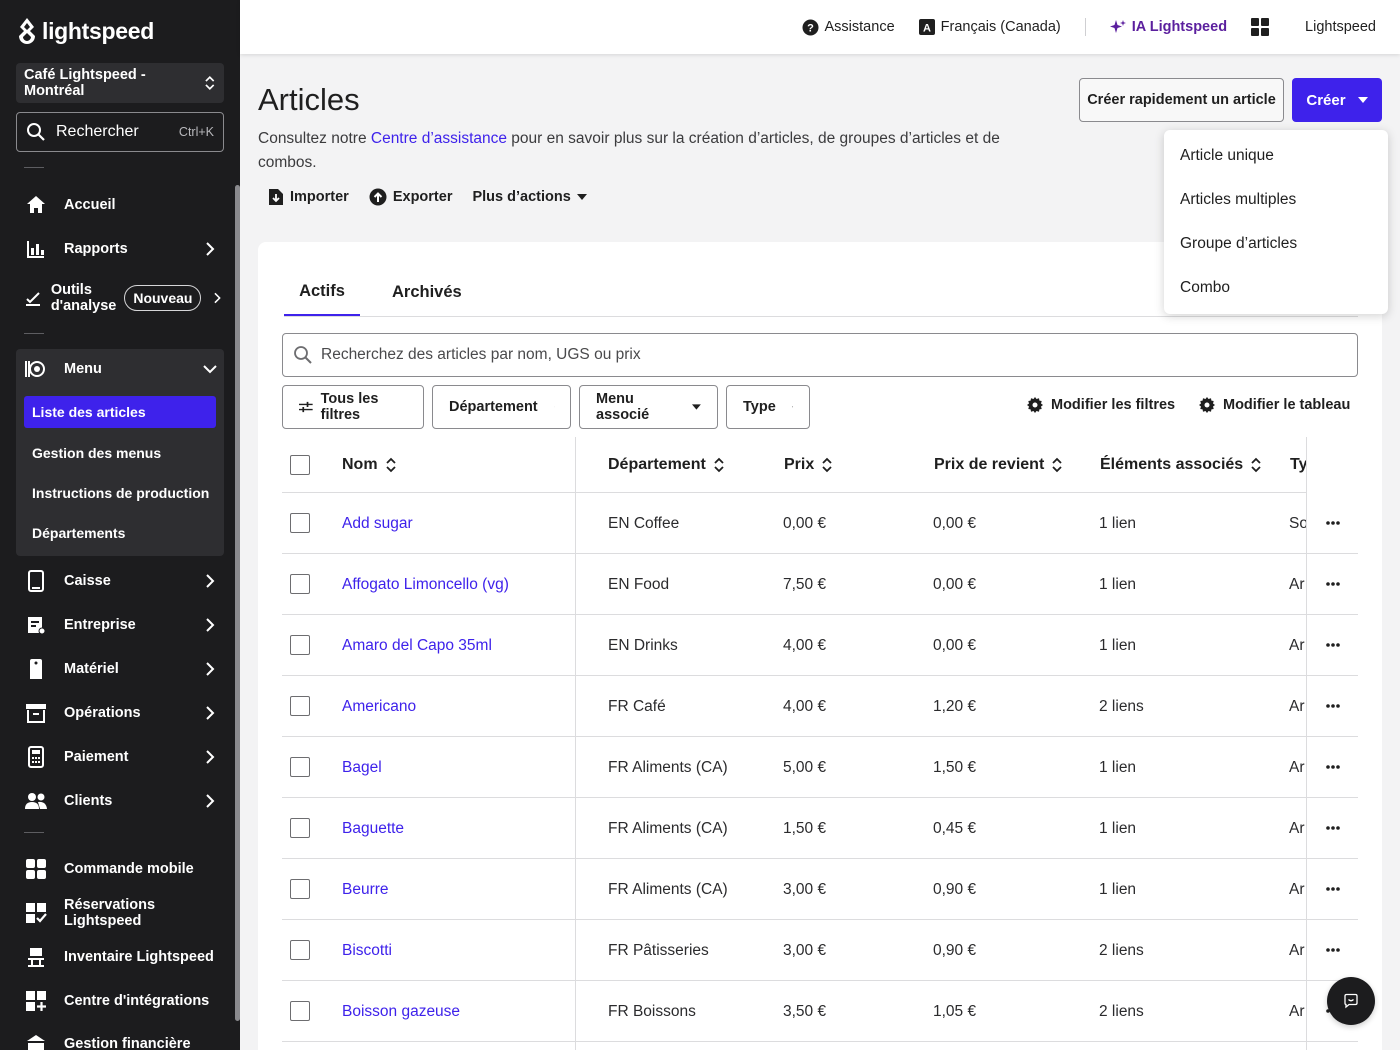  What do you see at coordinates (462, 767) in the screenshot?
I see `cell-name: Bagel` at bounding box center [462, 767].